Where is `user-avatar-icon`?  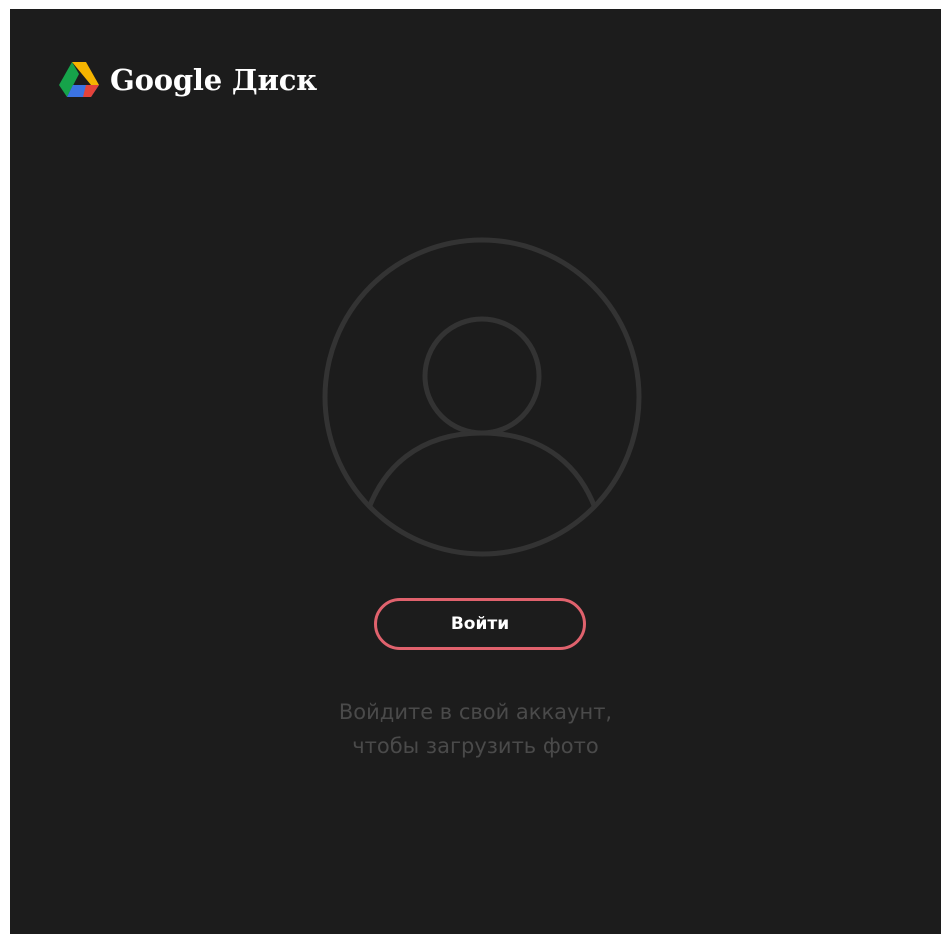
user-avatar-icon is located at coordinates (482, 397).